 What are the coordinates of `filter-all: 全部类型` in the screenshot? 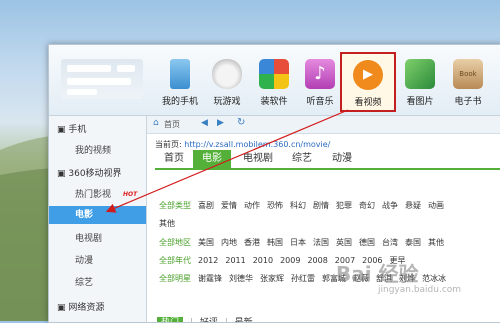 It's located at (175, 205).